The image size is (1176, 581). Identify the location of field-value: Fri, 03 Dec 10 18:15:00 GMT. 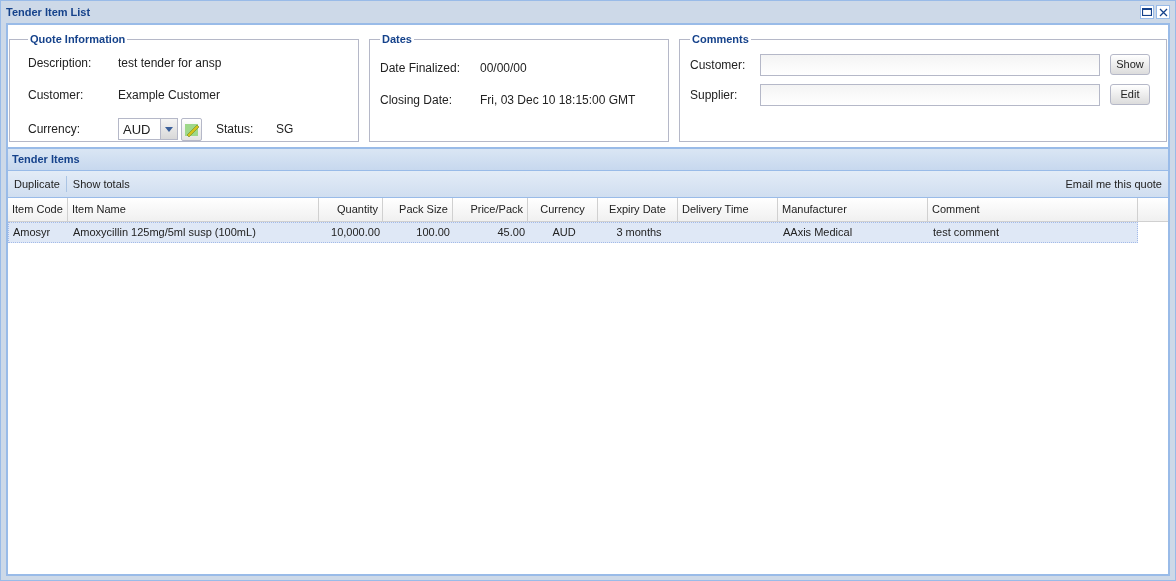
(558, 100).